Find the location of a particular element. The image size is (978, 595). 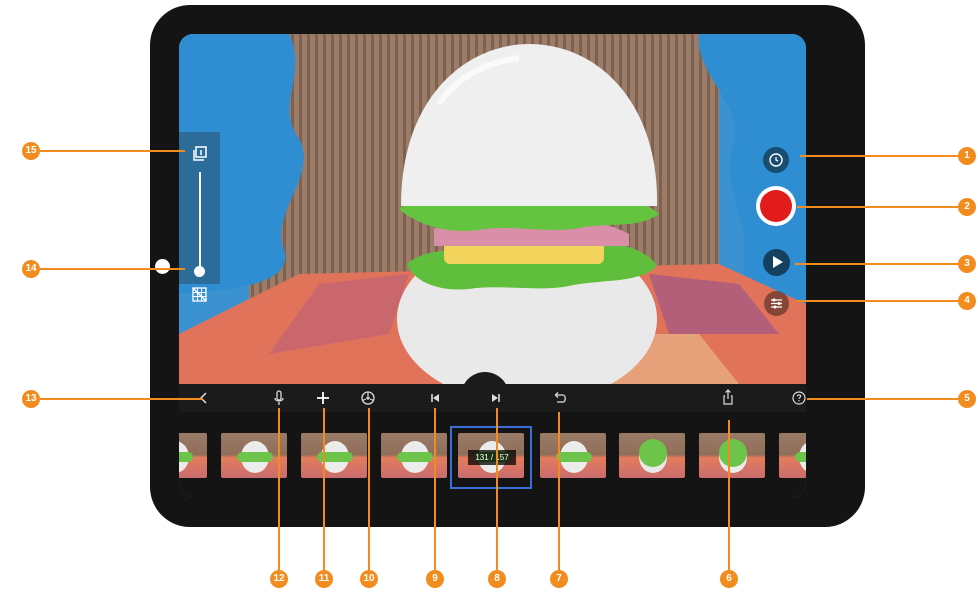

callout-badge-1: 1 is located at coordinates (967, 156).